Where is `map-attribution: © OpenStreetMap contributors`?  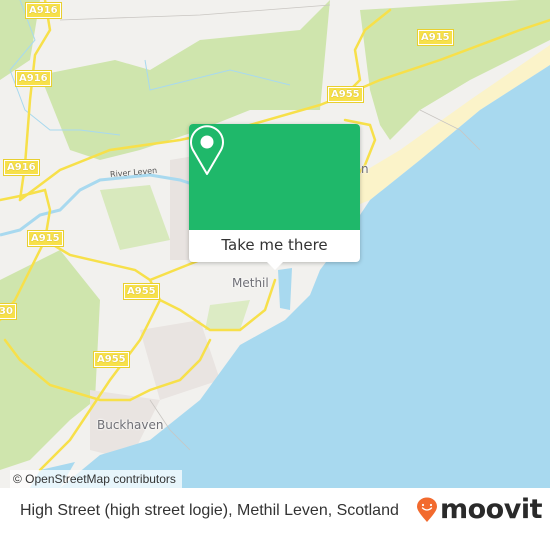 map-attribution: © OpenStreetMap contributors is located at coordinates (96, 479).